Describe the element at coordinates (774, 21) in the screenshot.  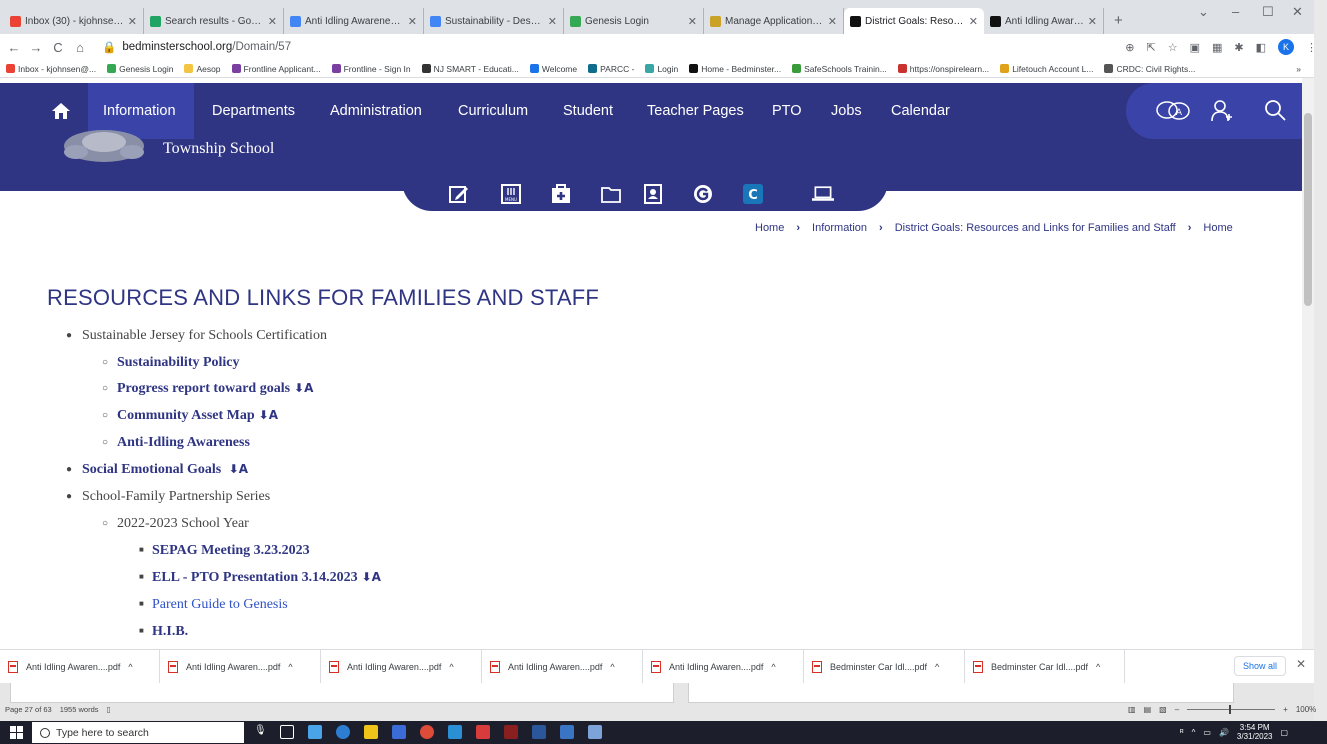
I see `browser-tab: Manage Application - Sust ✕` at that location.